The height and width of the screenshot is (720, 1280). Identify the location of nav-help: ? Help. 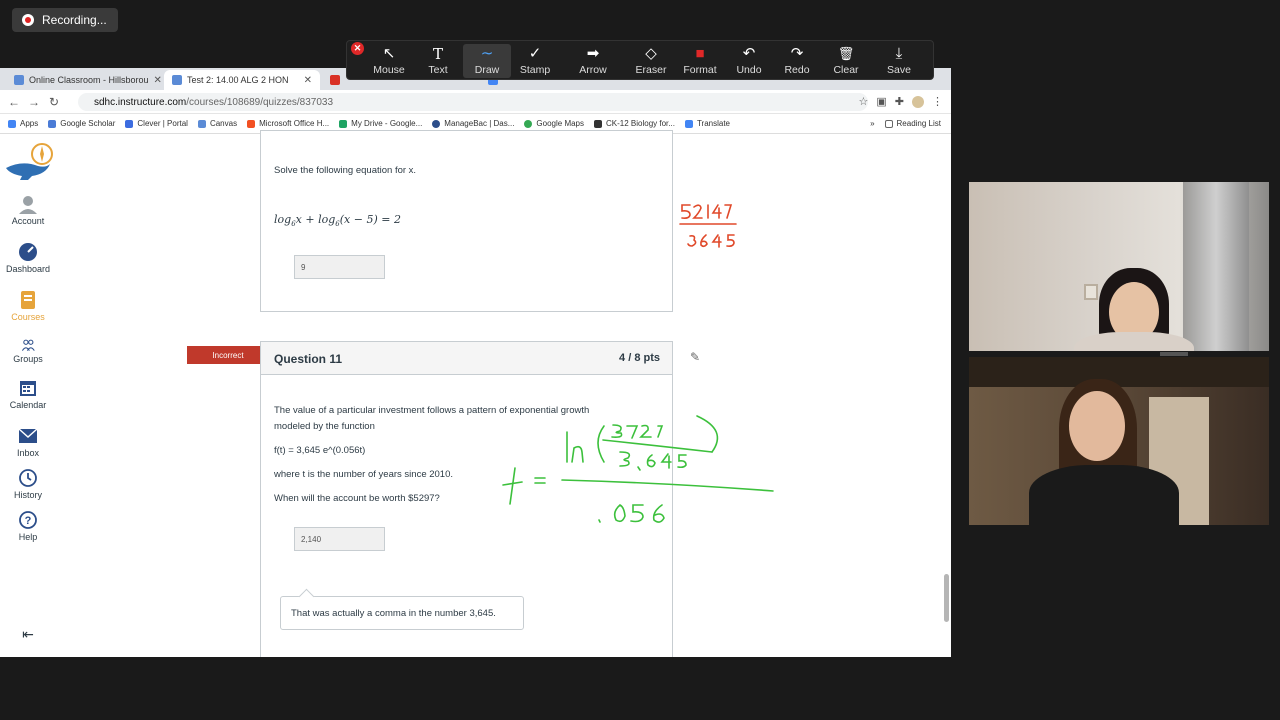
(28, 526).